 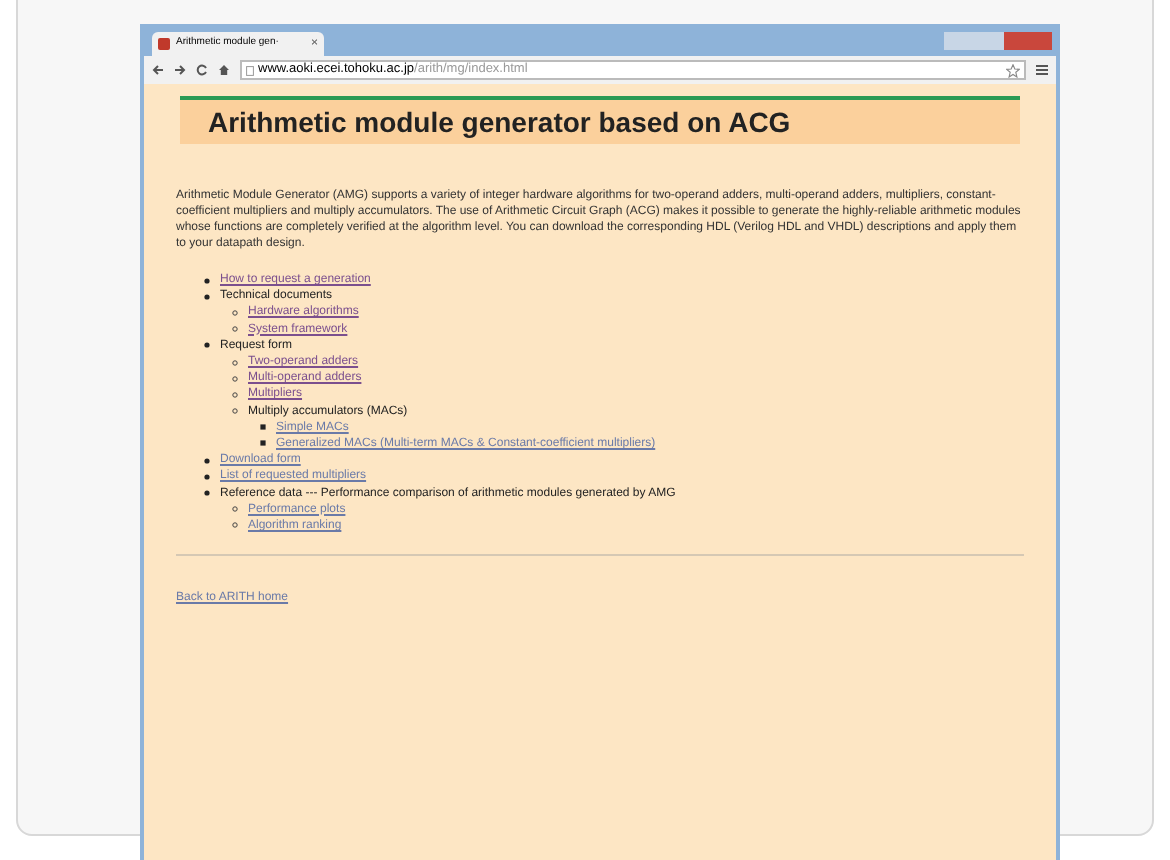 What do you see at coordinates (499, 122) in the screenshot?
I see `page-heading: Arithmetic module generator based on ACG` at bounding box center [499, 122].